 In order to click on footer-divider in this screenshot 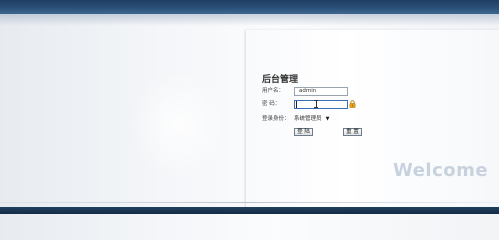, I will do `click(249, 202)`.